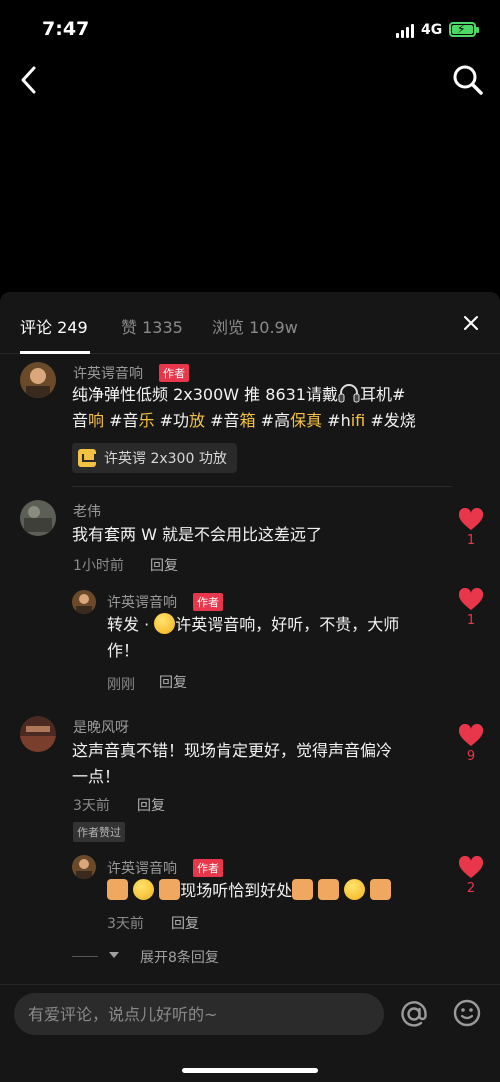  What do you see at coordinates (471, 756) in the screenshot?
I see `like-count: 9` at bounding box center [471, 756].